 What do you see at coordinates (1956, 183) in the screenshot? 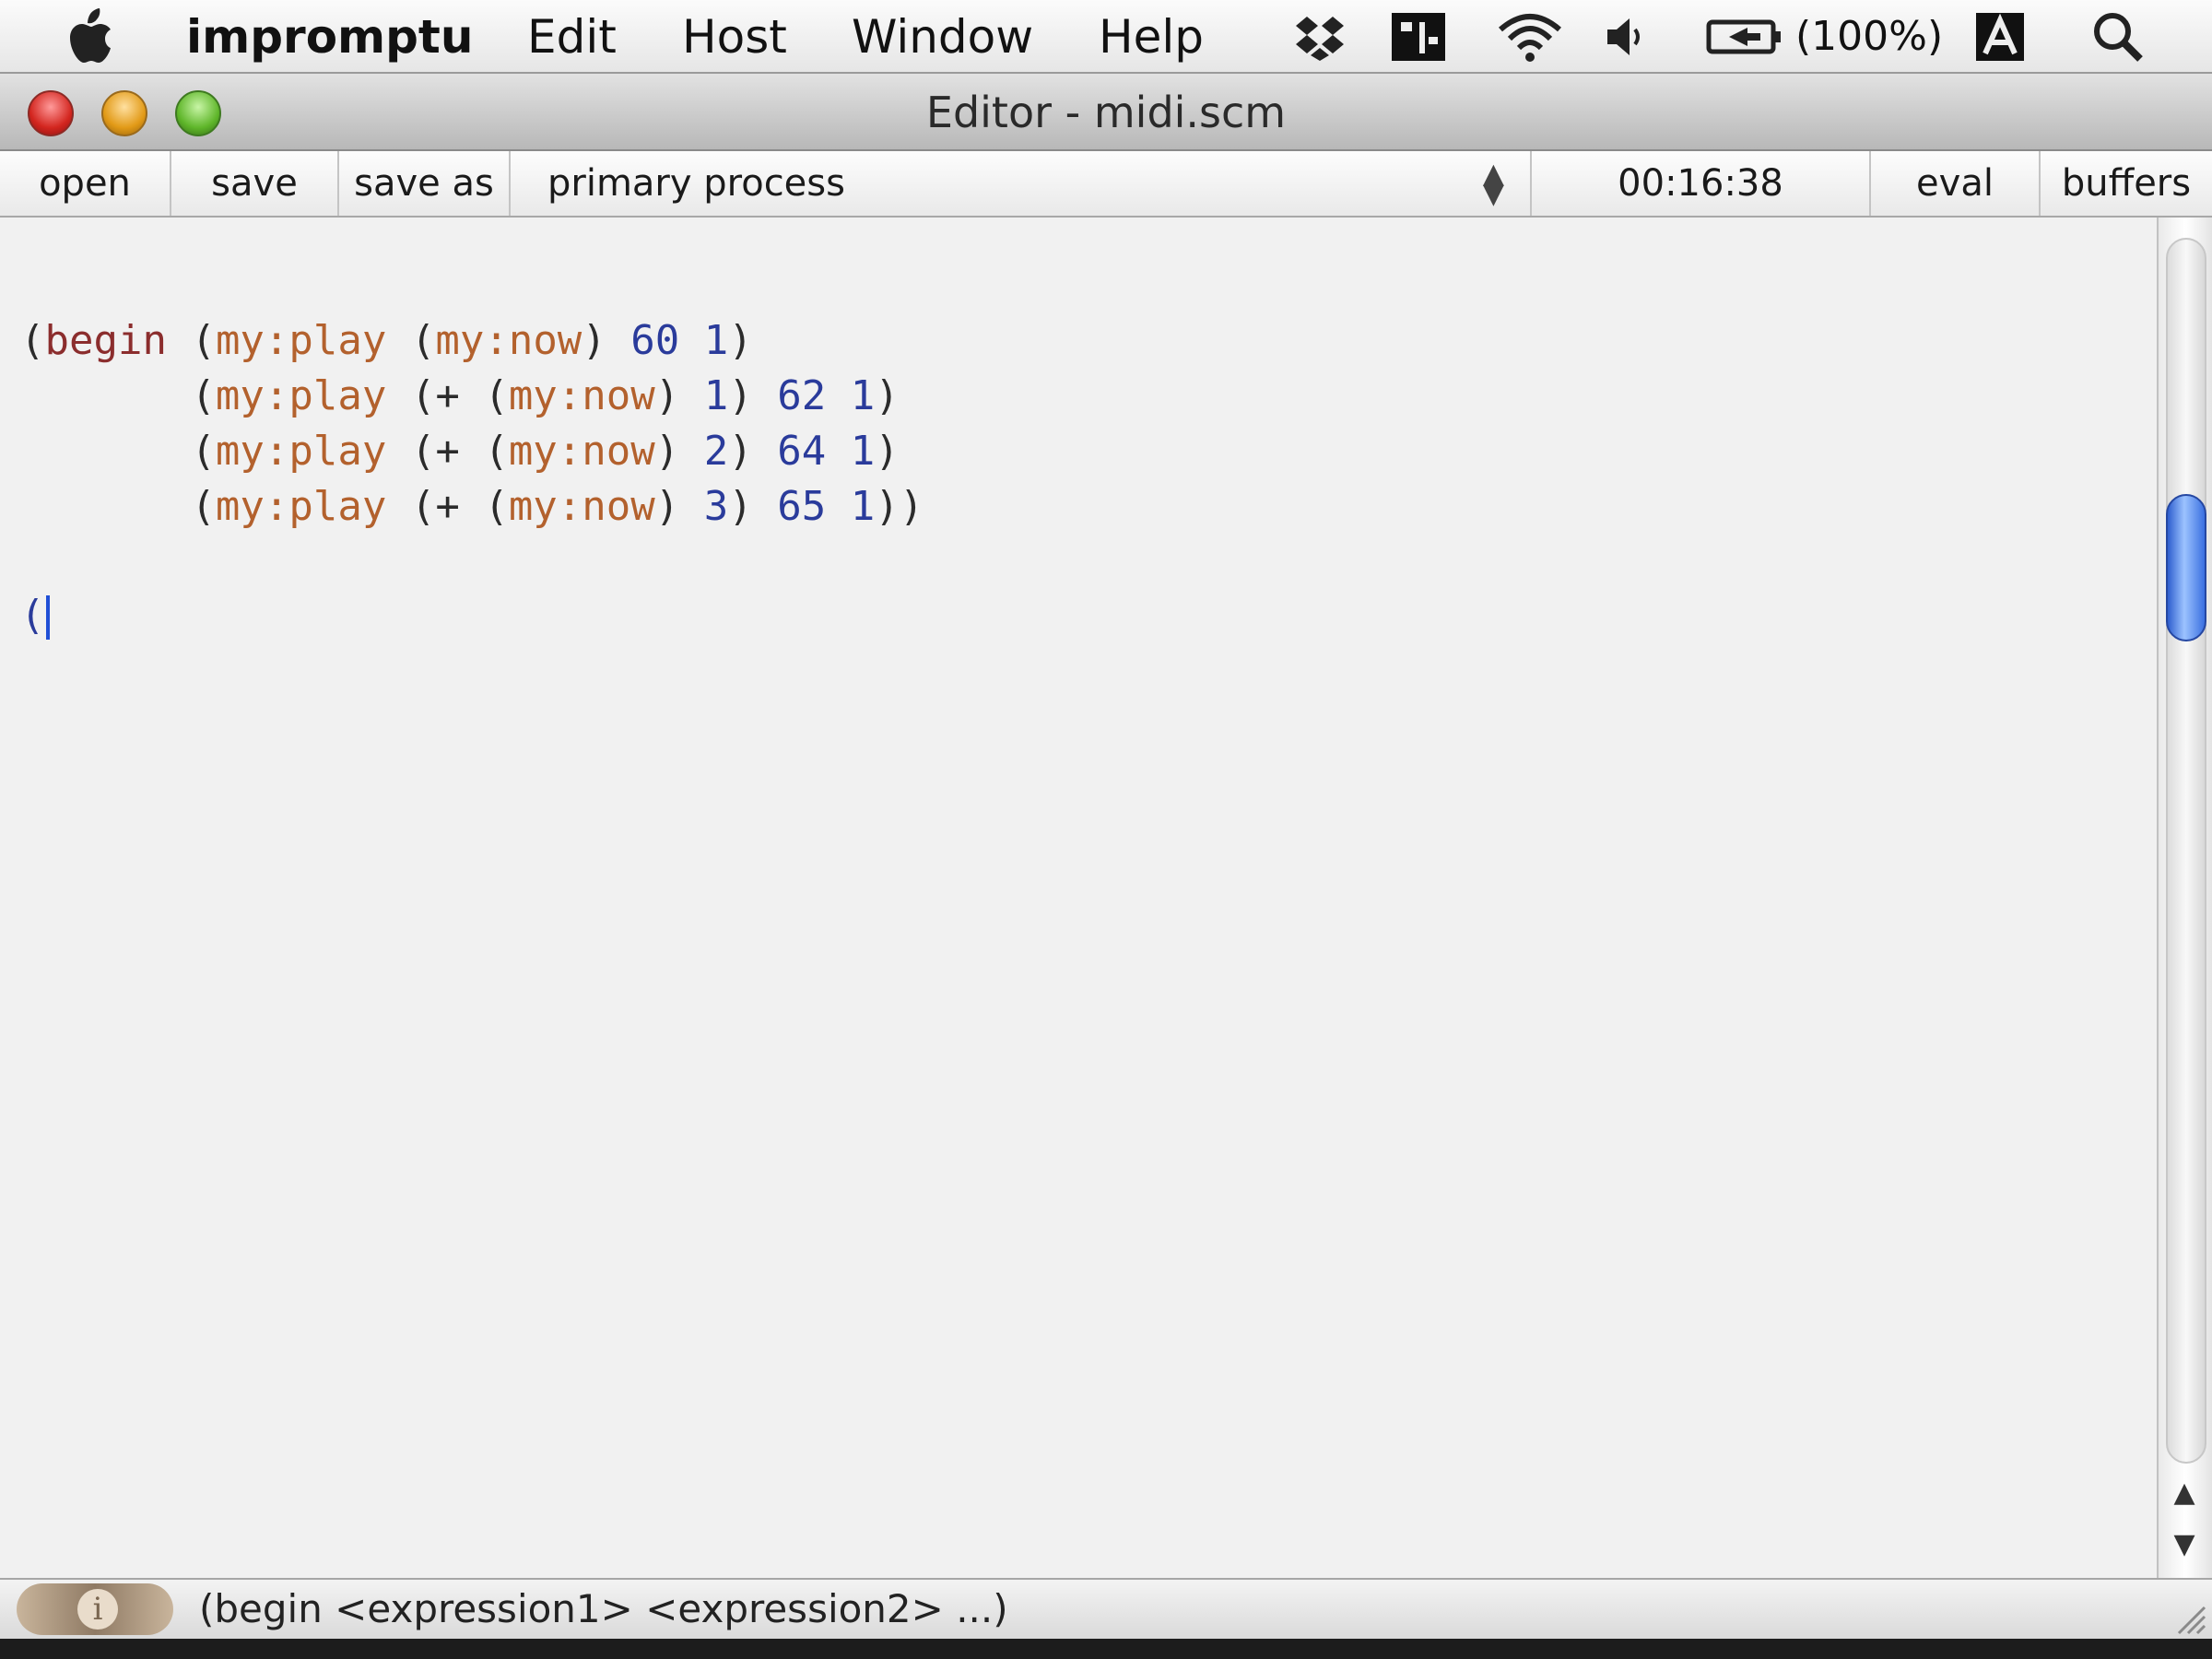
I see `eval-button: eval` at bounding box center [1956, 183].